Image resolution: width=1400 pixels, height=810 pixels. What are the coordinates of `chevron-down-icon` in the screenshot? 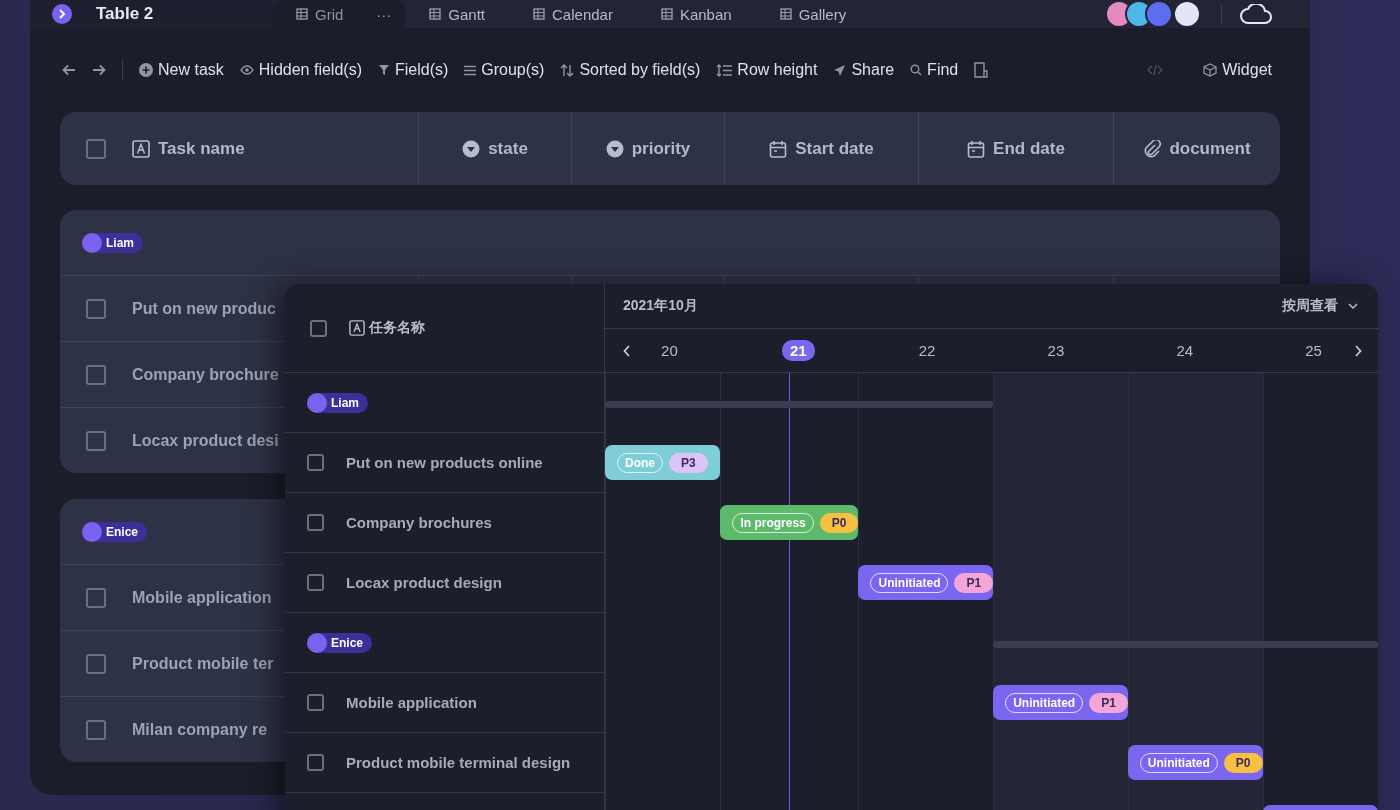 It's located at (1353, 306).